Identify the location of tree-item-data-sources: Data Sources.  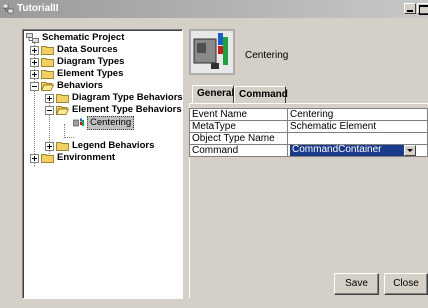
(100, 50).